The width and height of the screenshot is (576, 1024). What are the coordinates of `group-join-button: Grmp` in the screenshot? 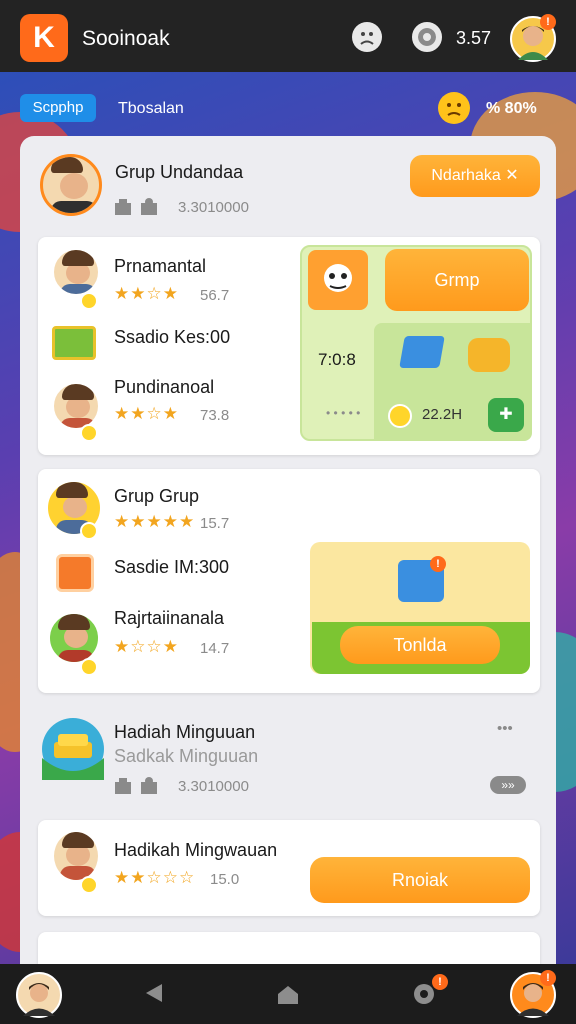 It's located at (457, 280).